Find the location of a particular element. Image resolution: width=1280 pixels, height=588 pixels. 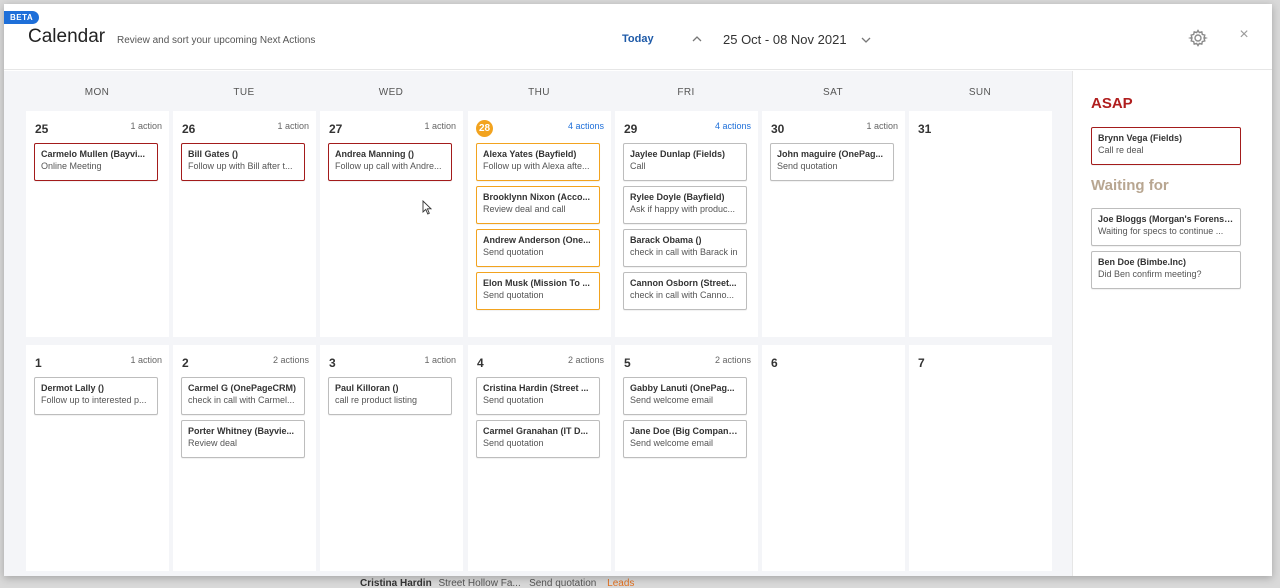

day-number: 3 is located at coordinates (332, 363).